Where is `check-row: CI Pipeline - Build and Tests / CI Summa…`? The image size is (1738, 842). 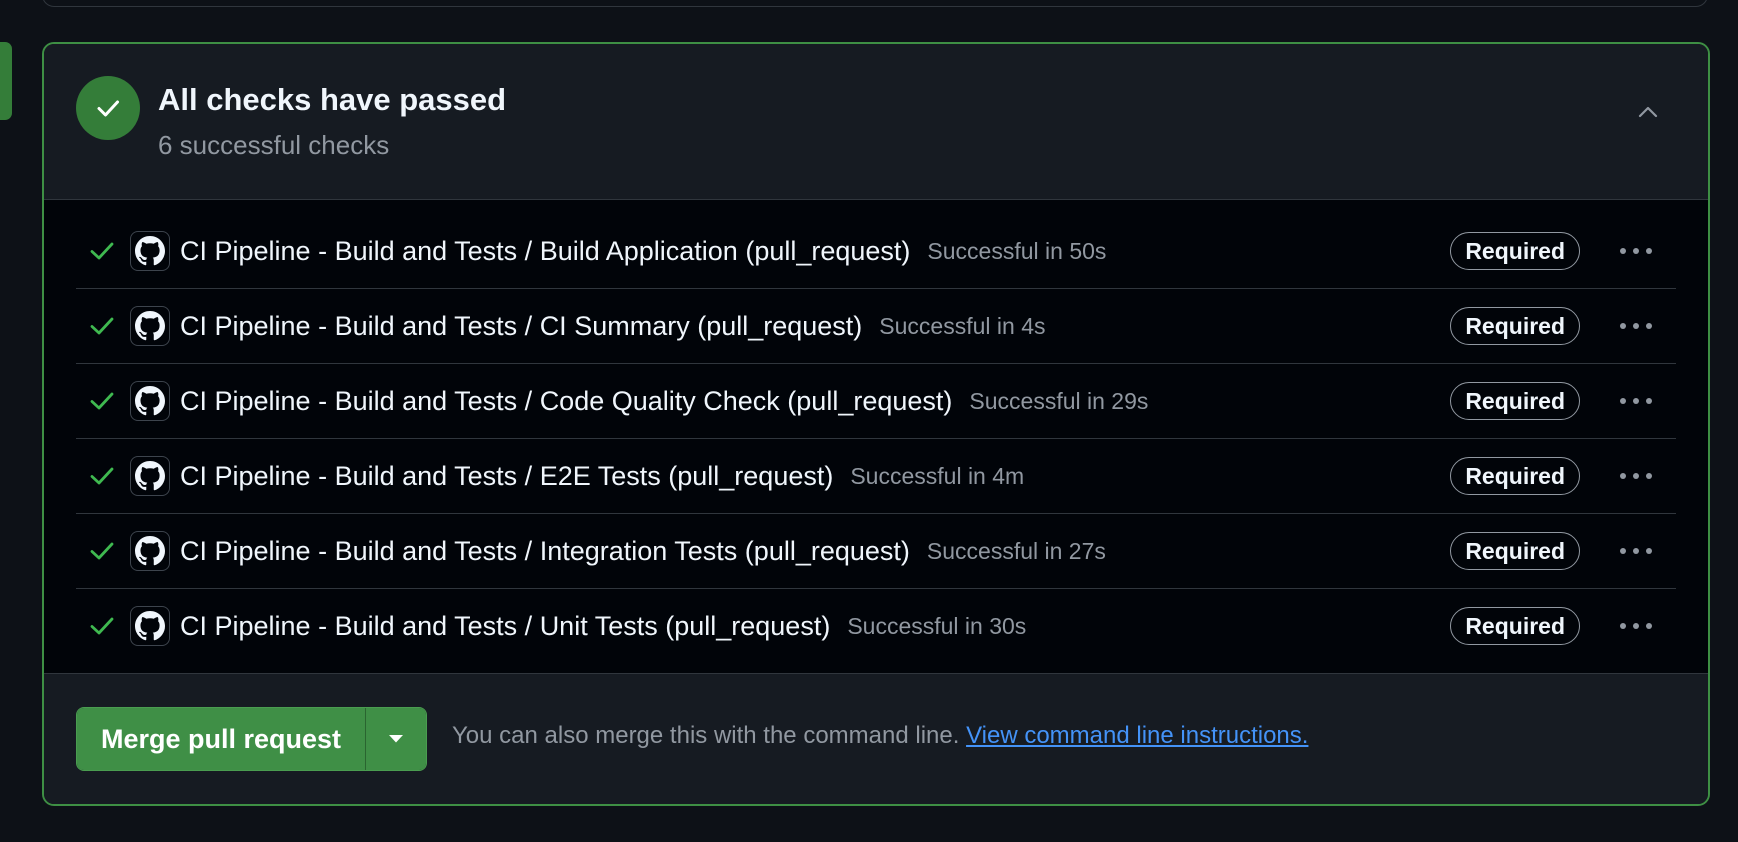
check-row: CI Pipeline - Build and Tests / CI Summa… is located at coordinates (876, 326).